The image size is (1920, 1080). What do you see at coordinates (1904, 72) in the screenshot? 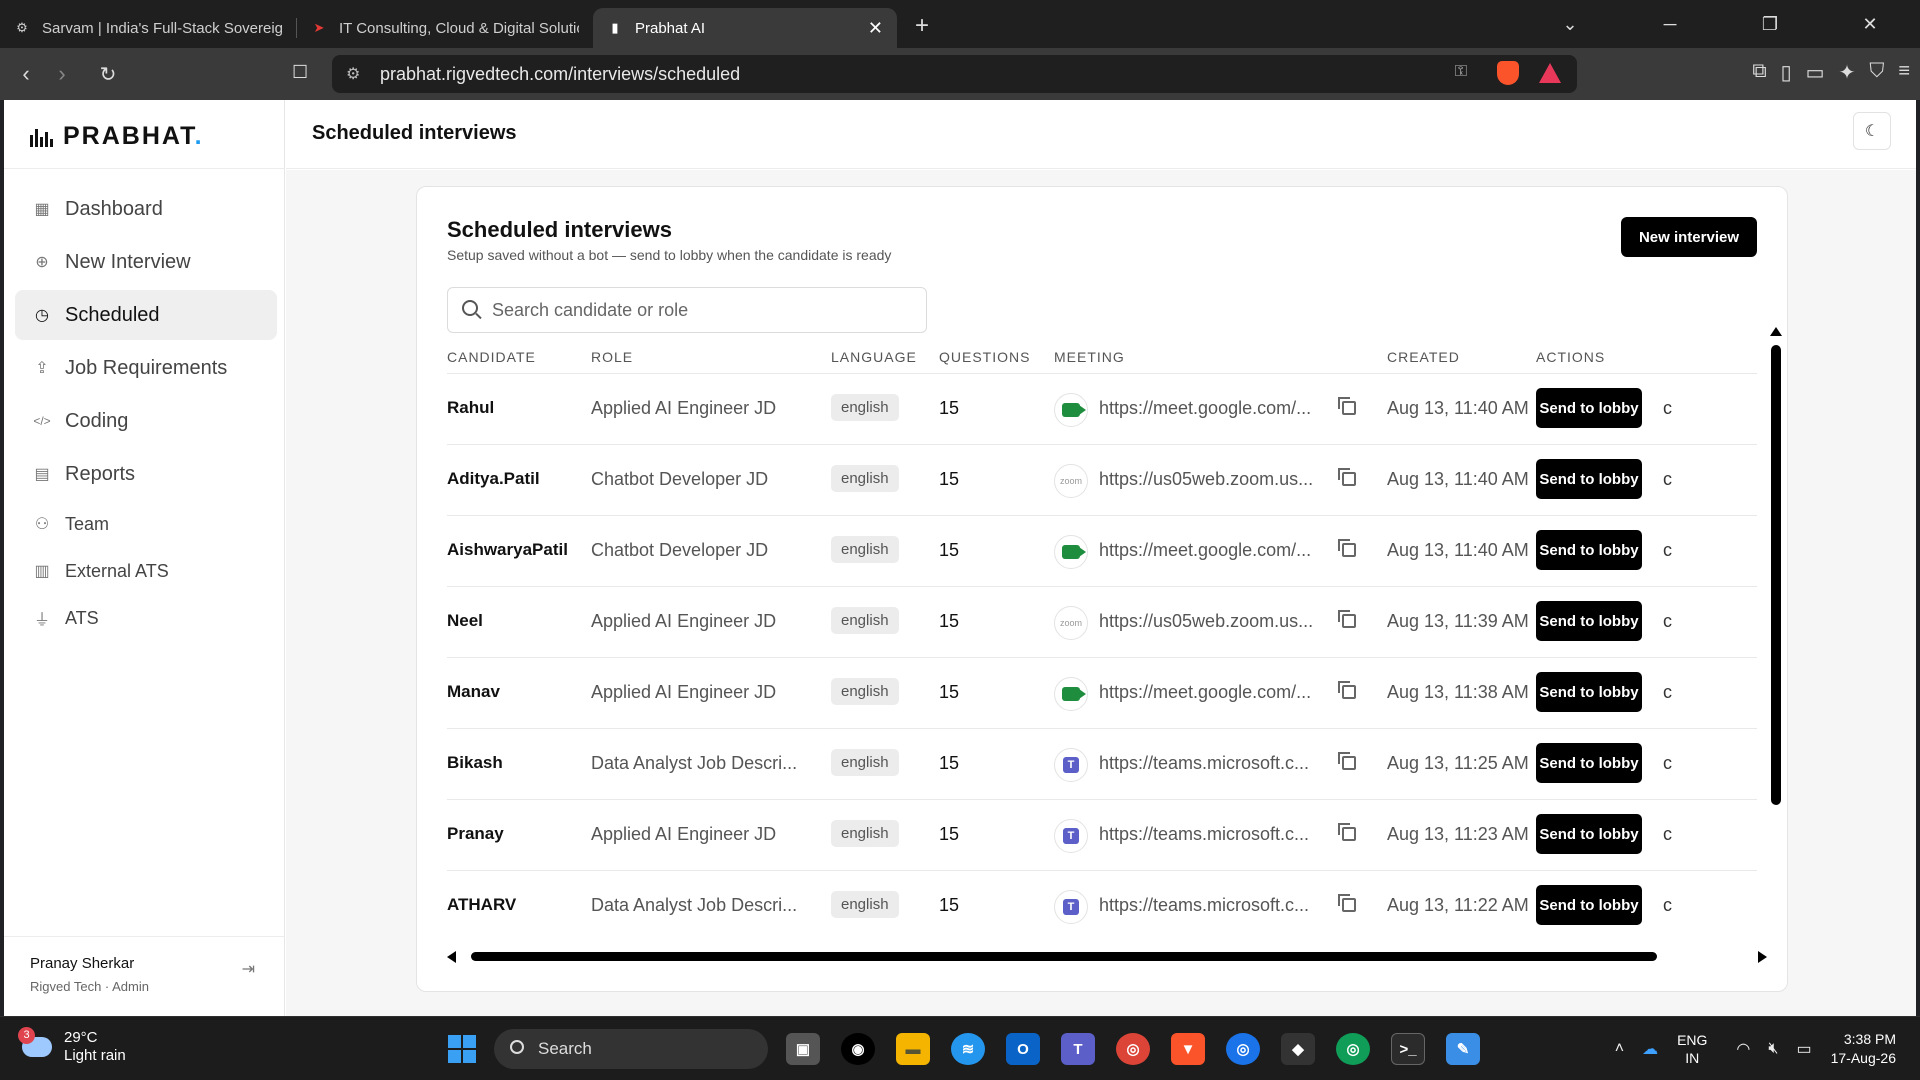
I see `menu-icon: ≡` at bounding box center [1904, 72].